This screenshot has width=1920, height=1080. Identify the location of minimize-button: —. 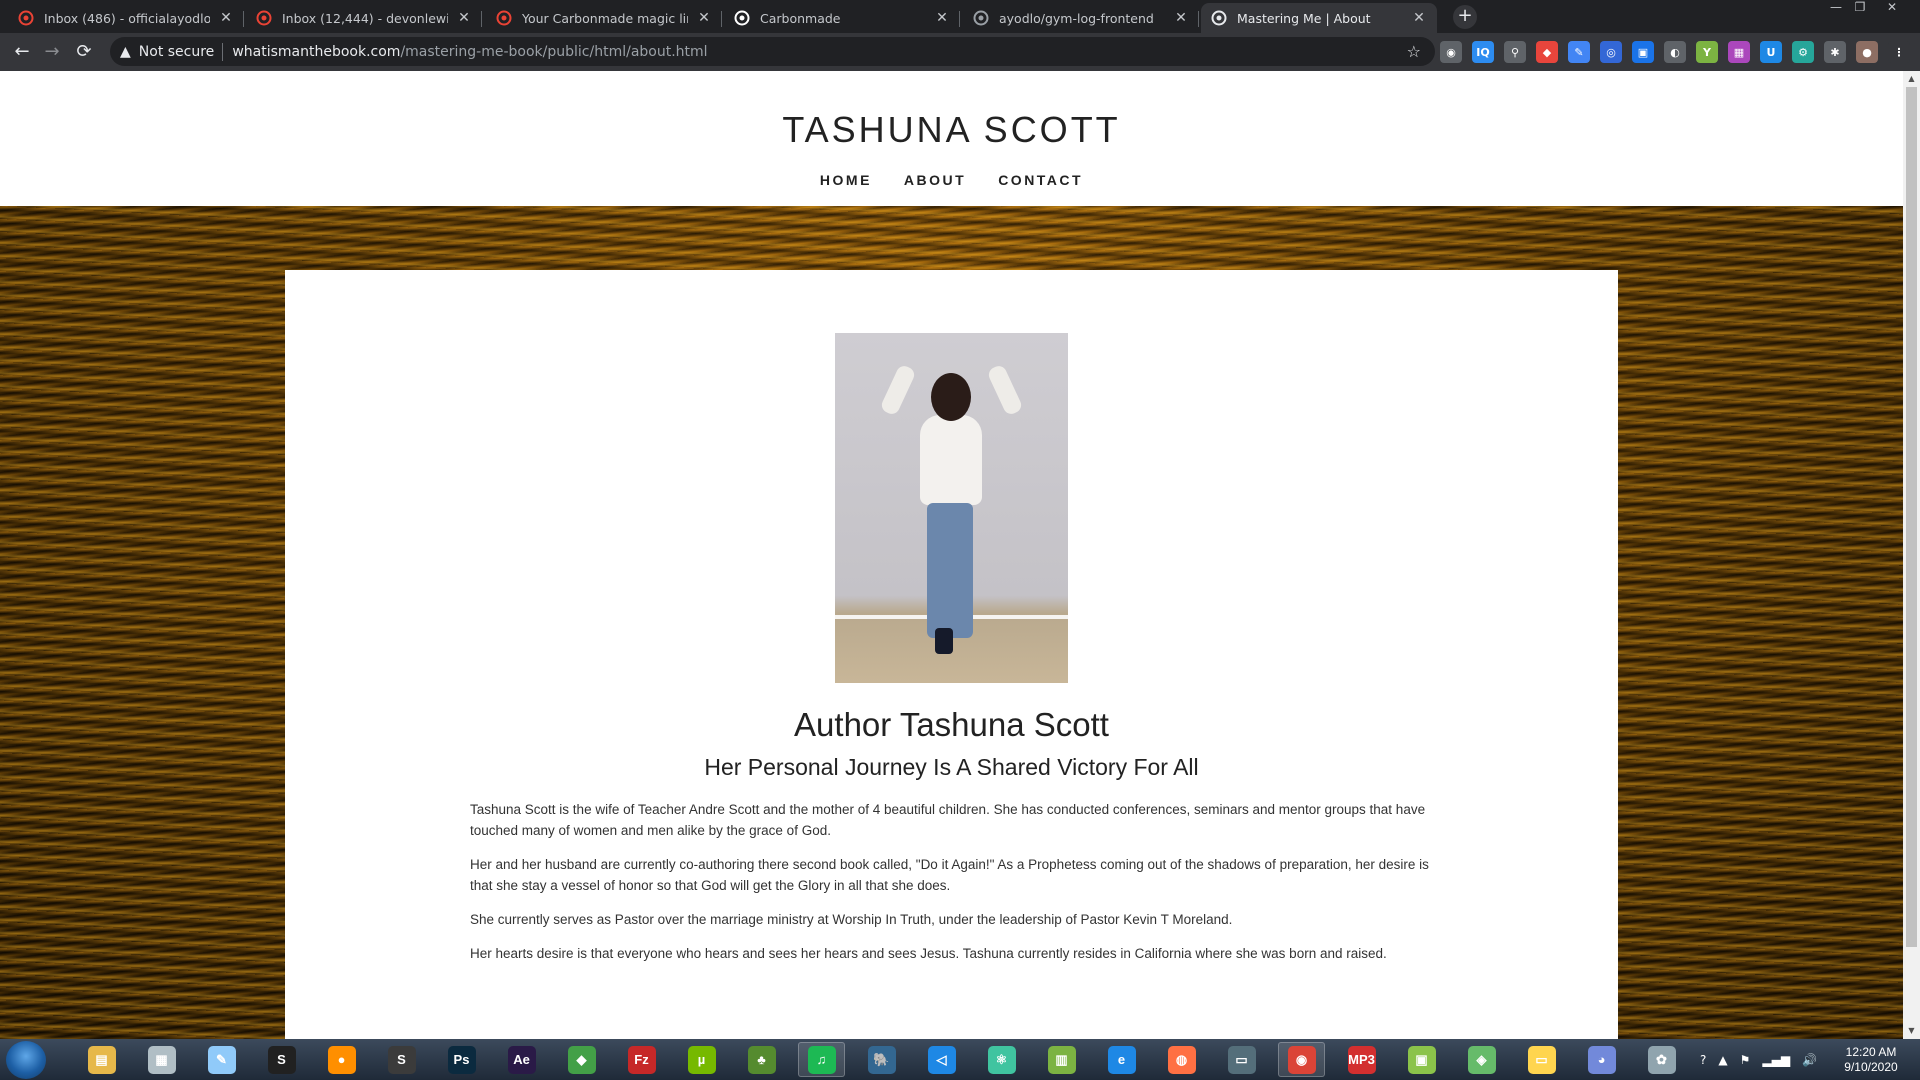
(1836, 8).